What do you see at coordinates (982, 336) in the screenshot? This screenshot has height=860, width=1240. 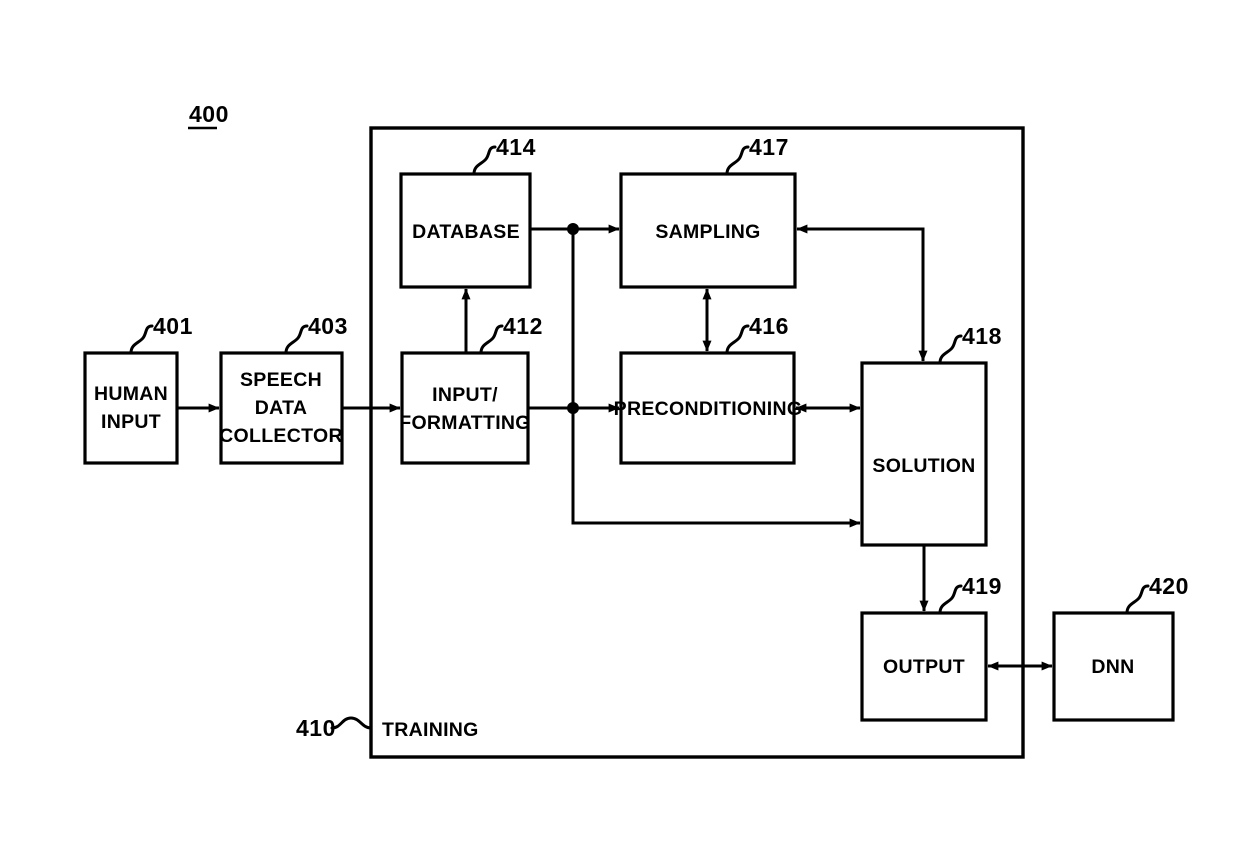 I see `solution-ref-number: 418` at bounding box center [982, 336].